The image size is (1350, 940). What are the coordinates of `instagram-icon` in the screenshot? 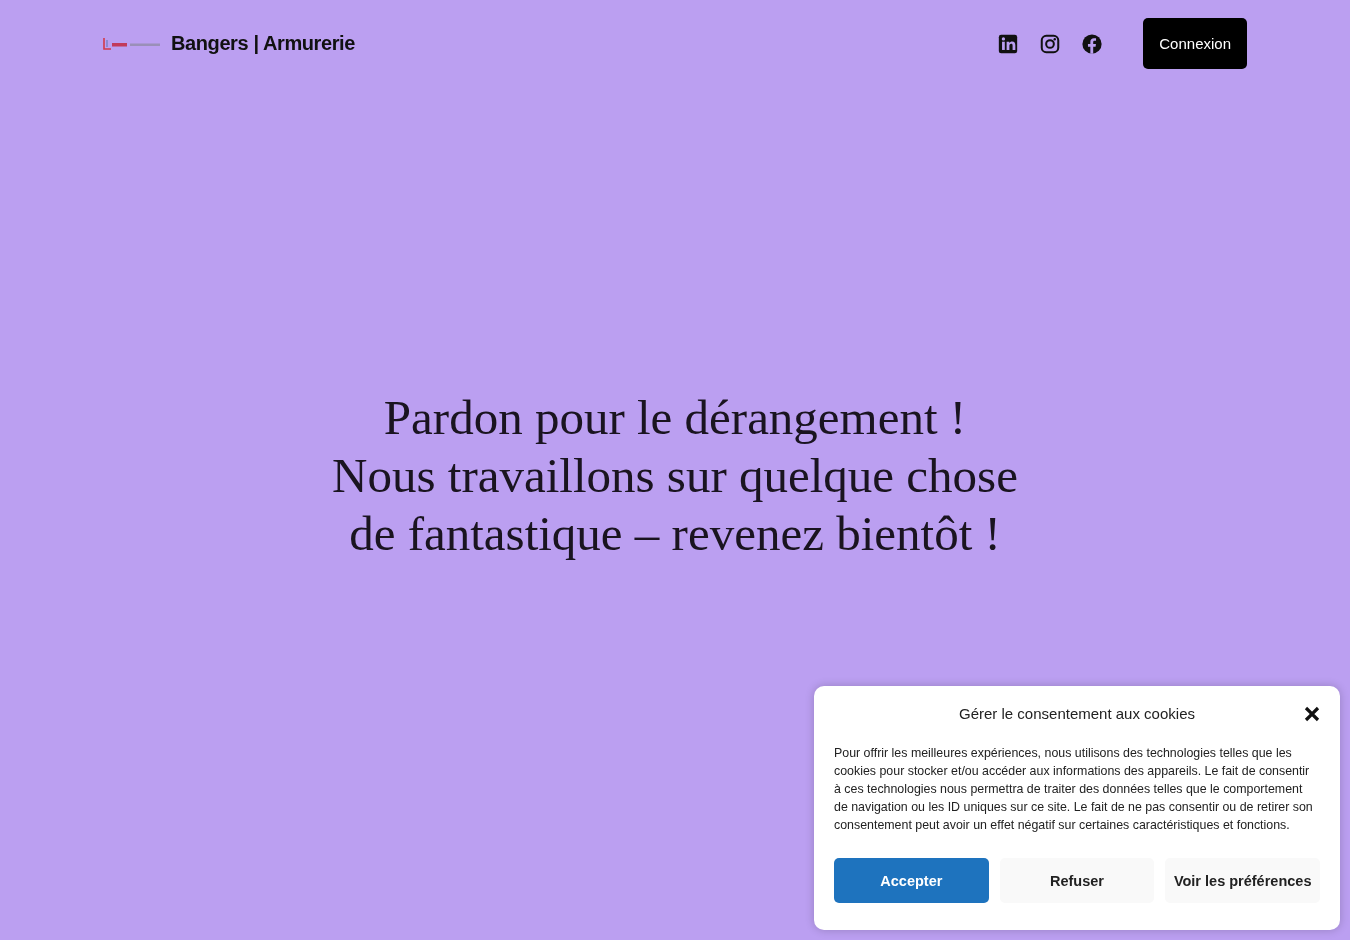 It's located at (1050, 43).